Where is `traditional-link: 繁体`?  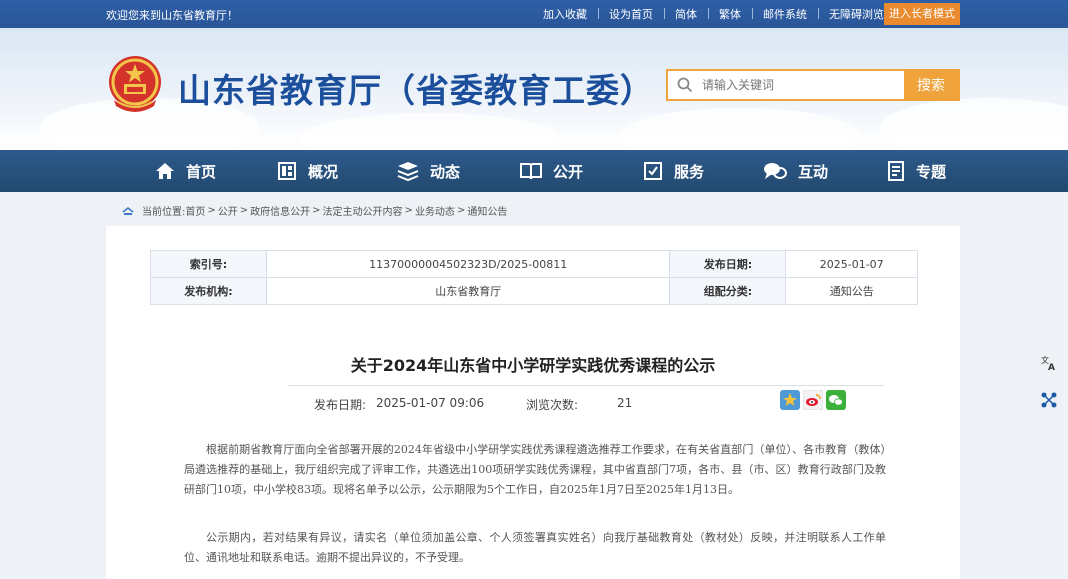
traditional-link: 繁体 is located at coordinates (730, 14).